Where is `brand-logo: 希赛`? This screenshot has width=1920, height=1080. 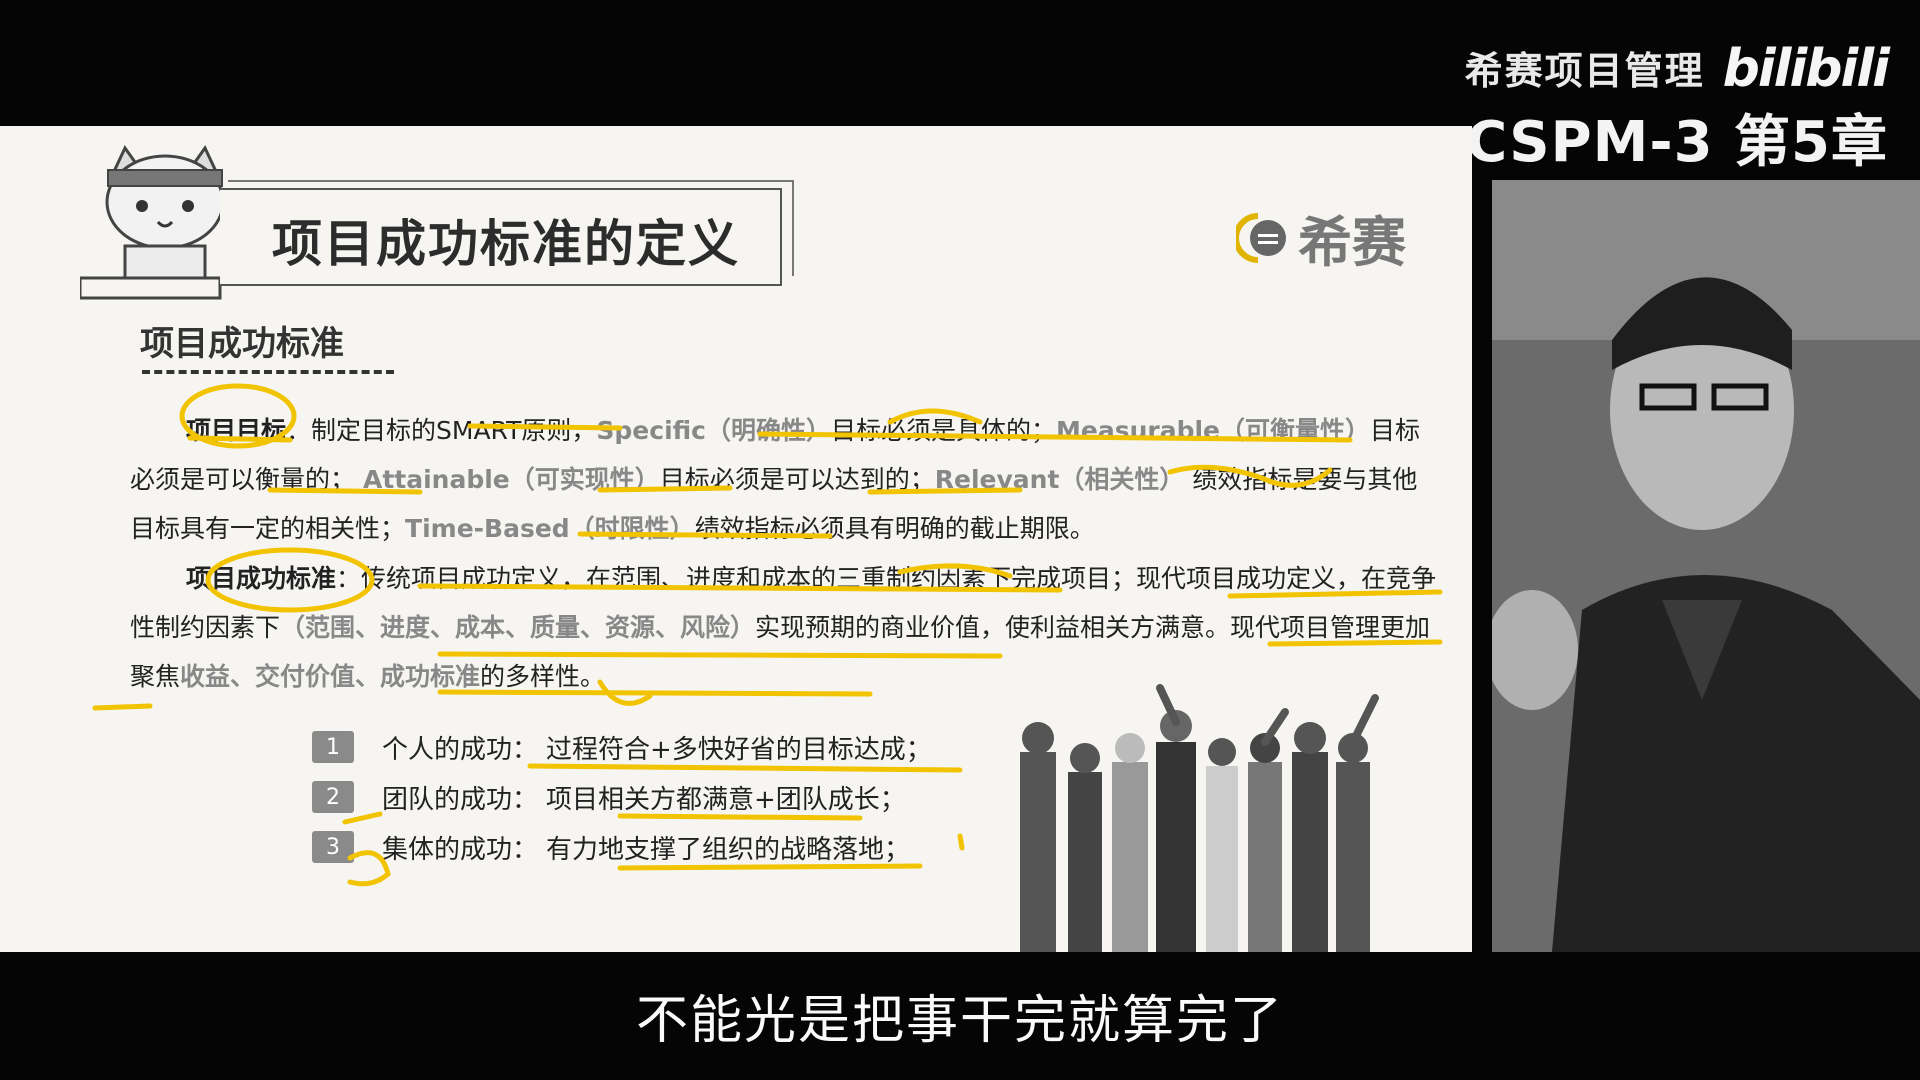 brand-logo: 希赛 is located at coordinates (1321, 237).